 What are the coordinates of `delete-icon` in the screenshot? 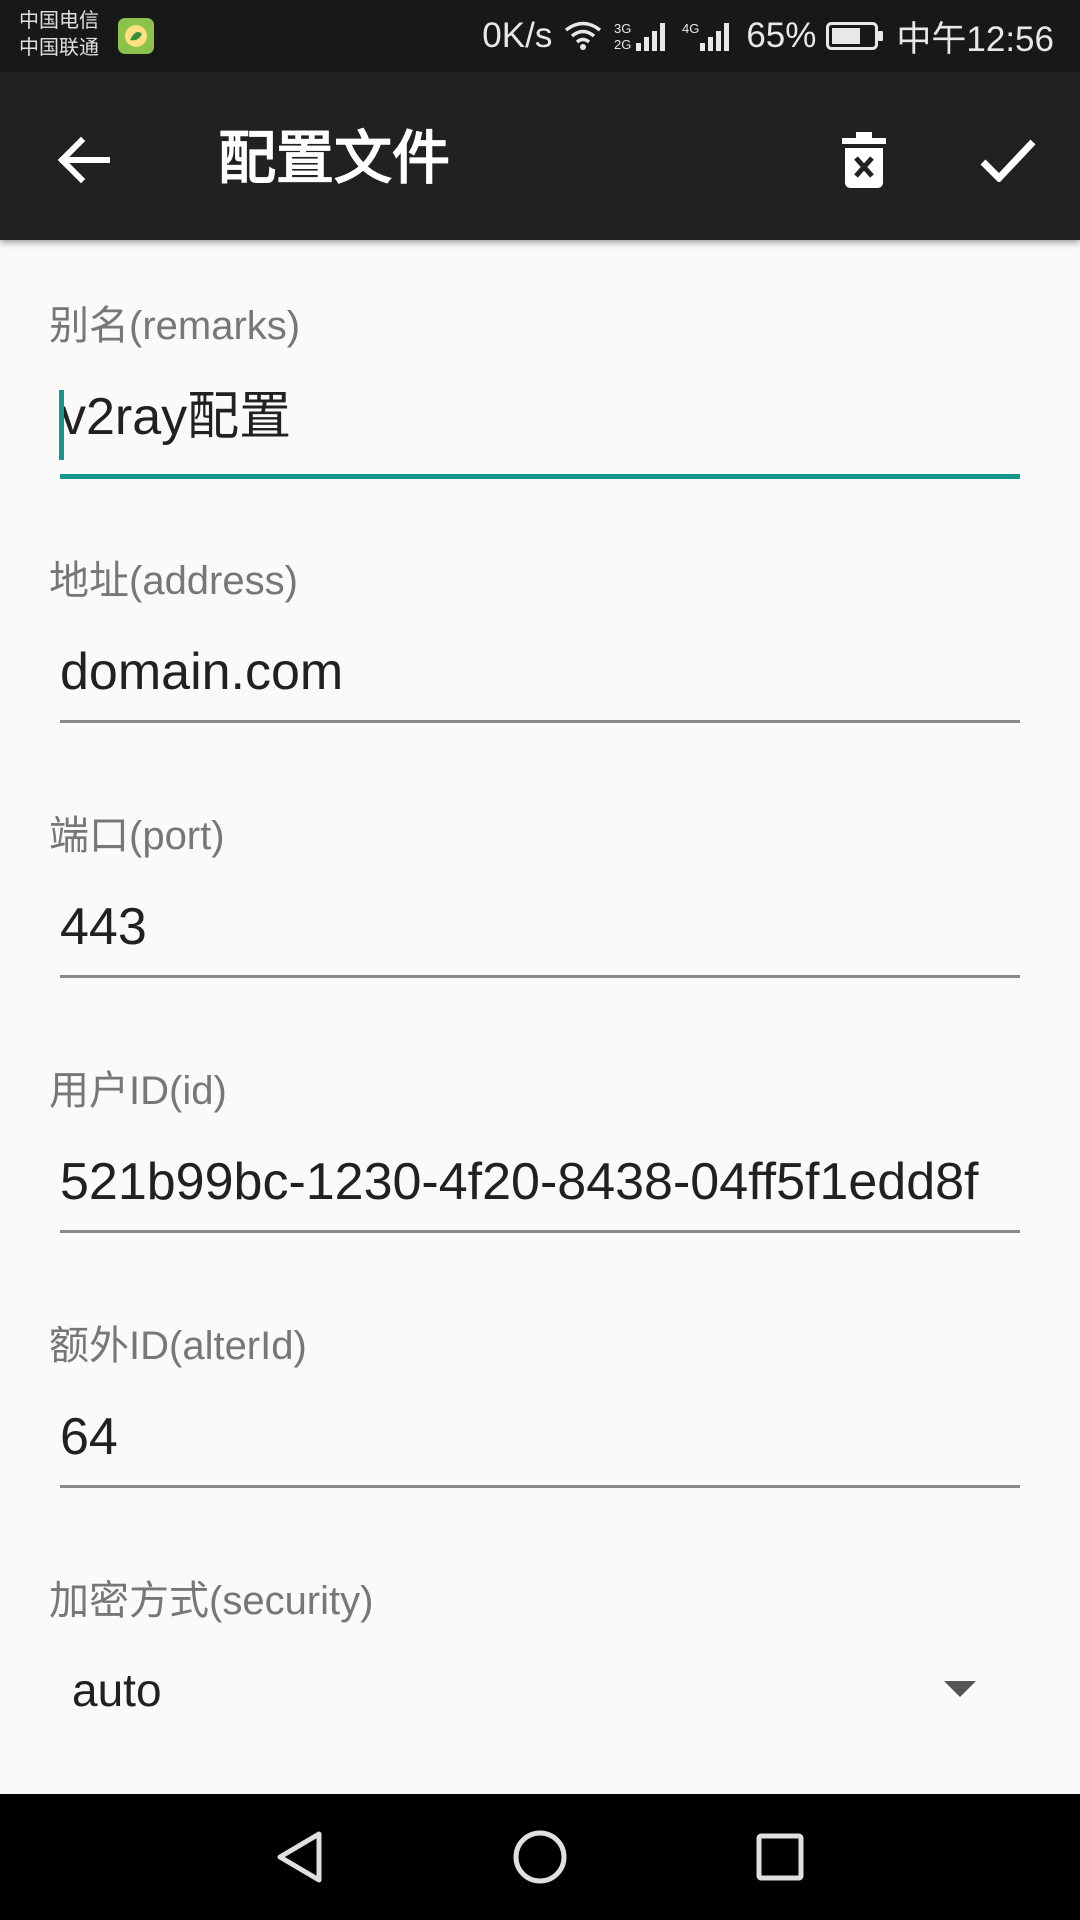 It's located at (864, 160).